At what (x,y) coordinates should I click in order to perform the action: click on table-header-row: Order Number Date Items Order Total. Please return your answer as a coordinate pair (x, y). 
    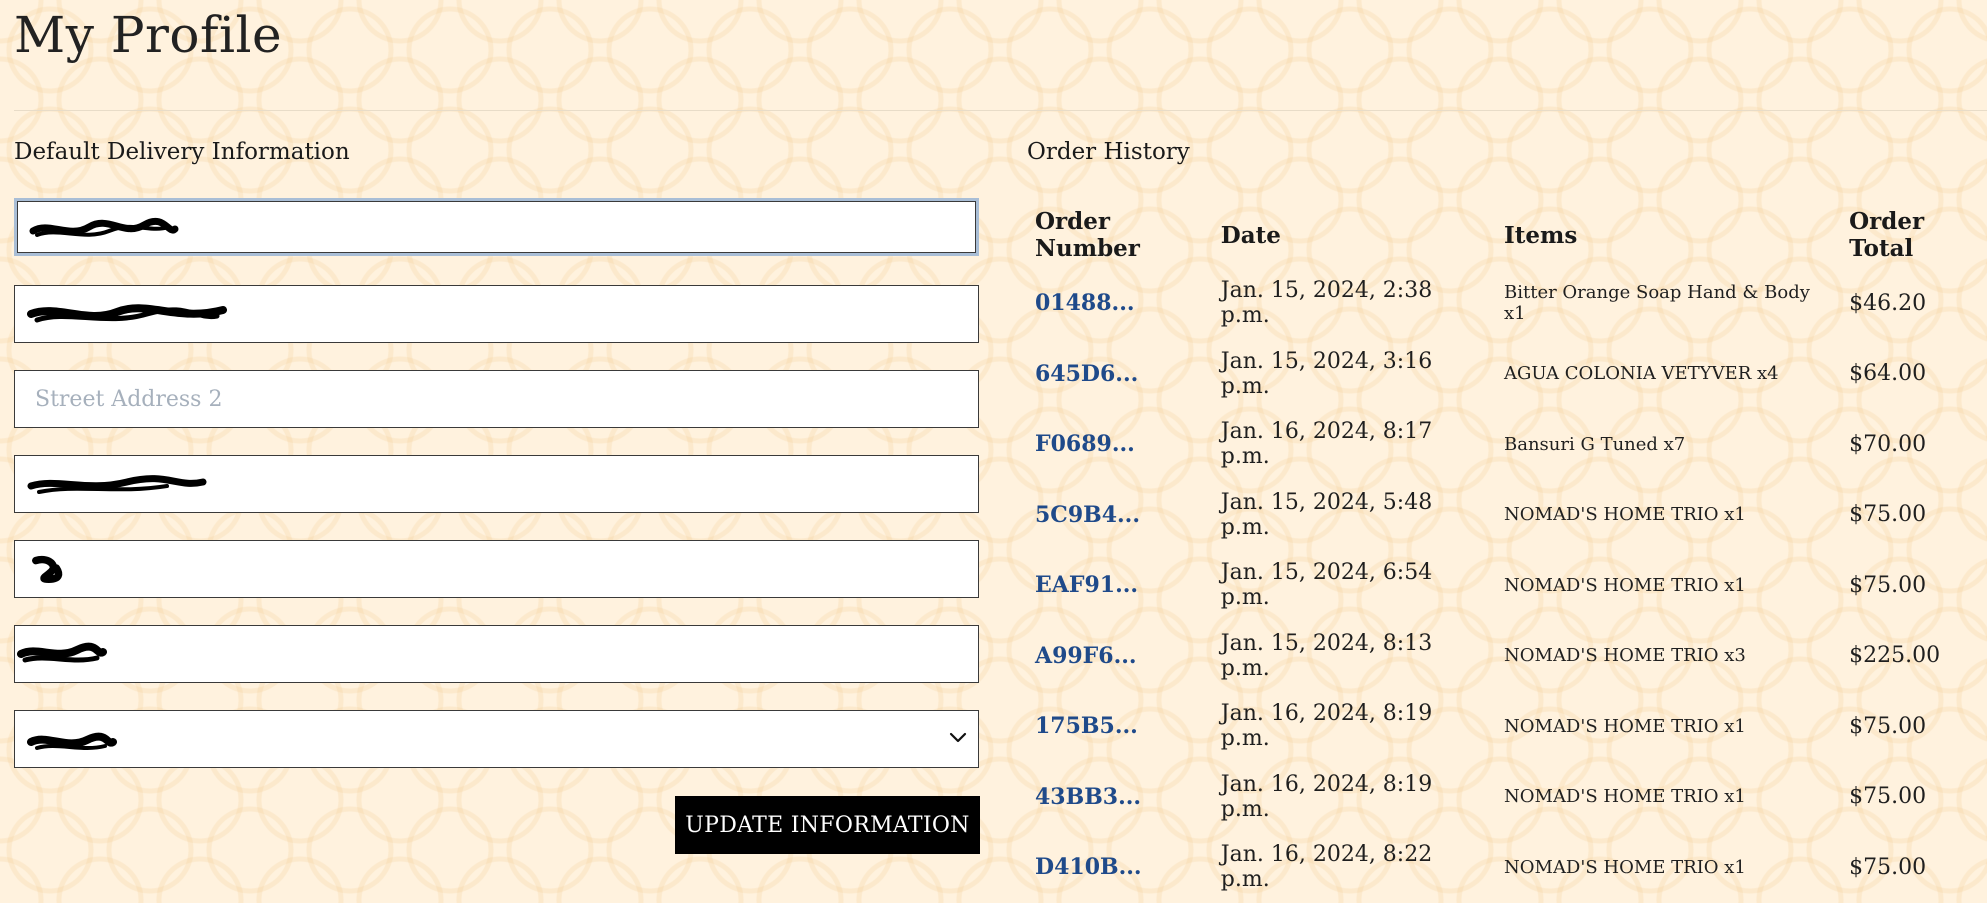
    Looking at the image, I should click on (1507, 234).